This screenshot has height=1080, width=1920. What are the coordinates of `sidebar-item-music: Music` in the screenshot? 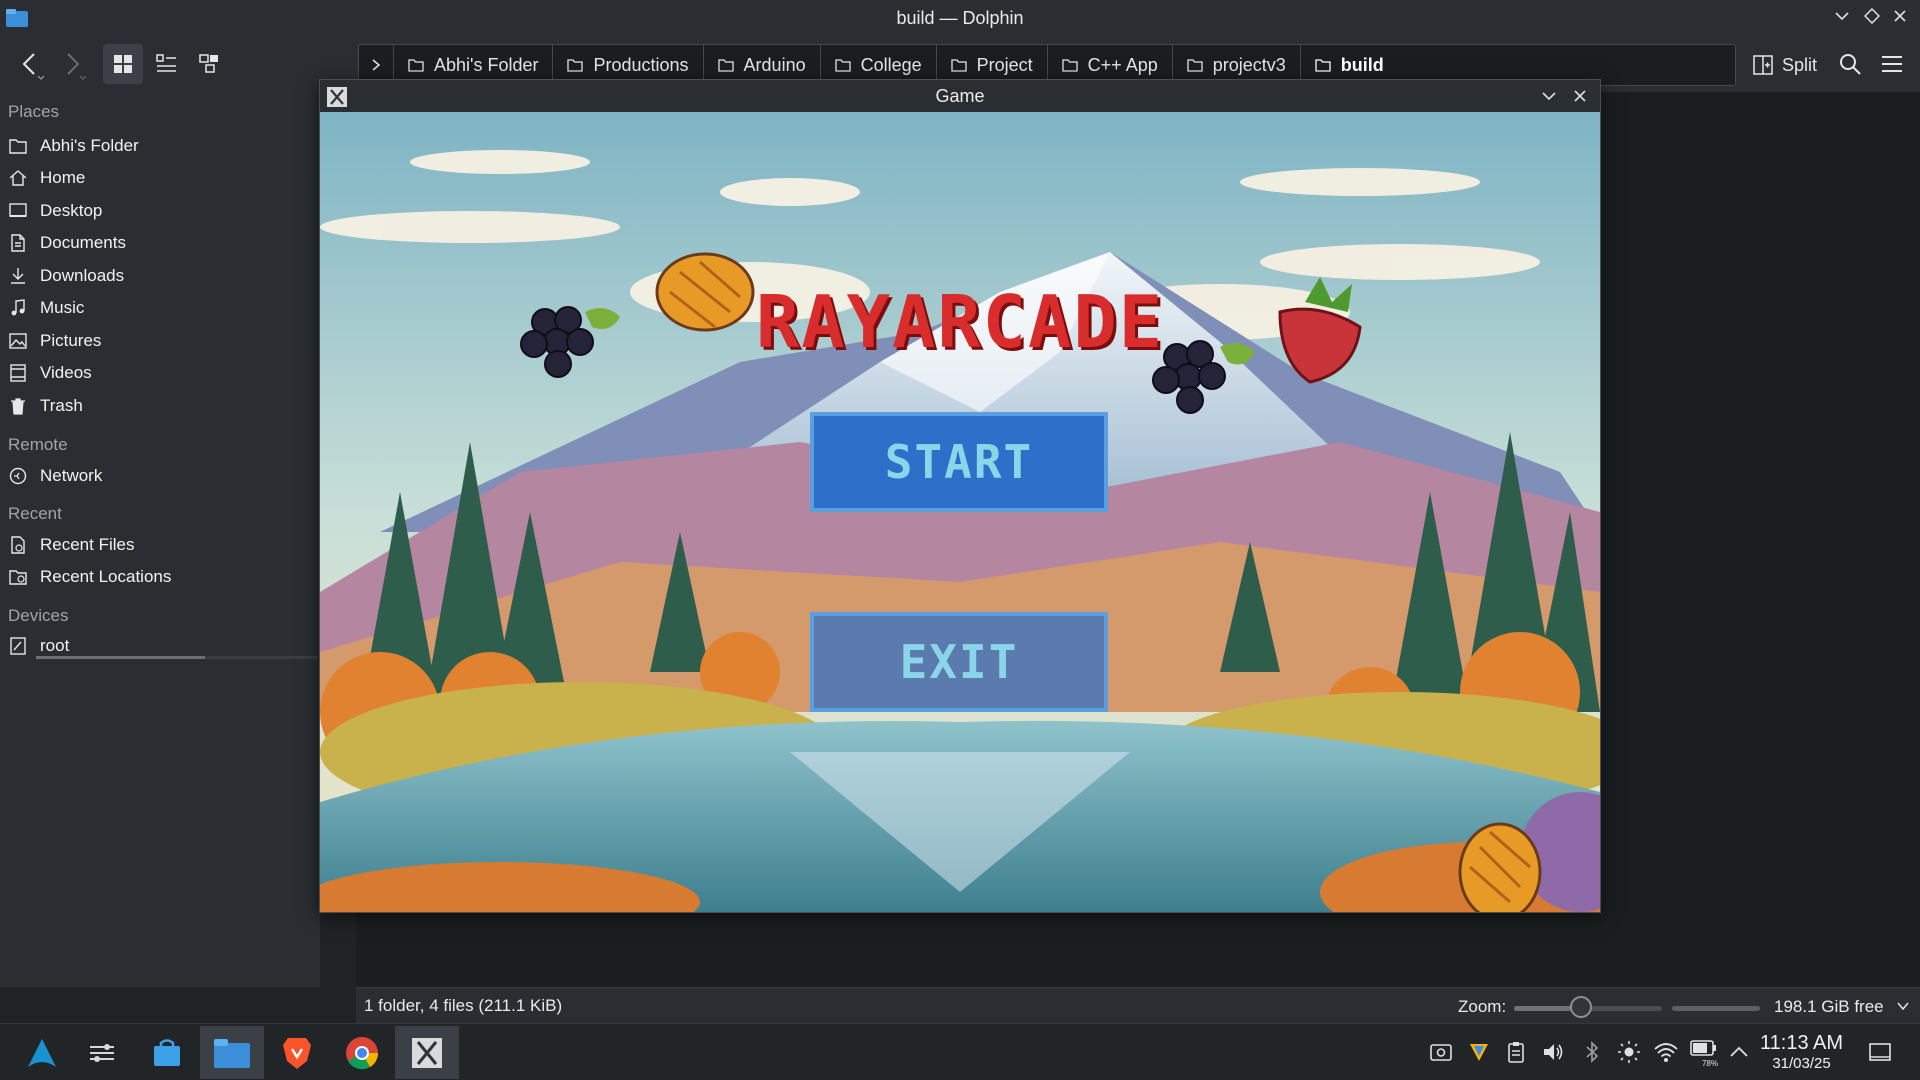 It's located at (46, 308).